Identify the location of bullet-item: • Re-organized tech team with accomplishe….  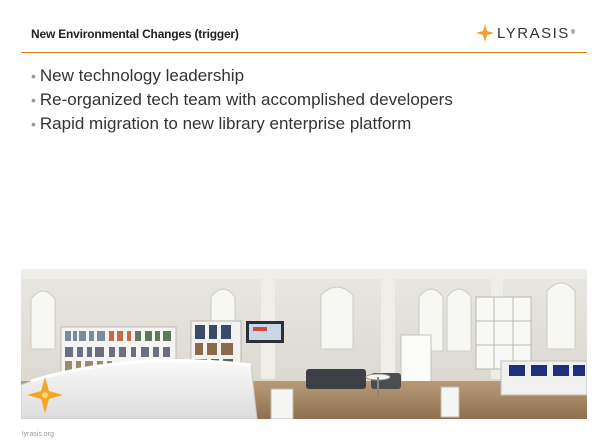
(242, 99).